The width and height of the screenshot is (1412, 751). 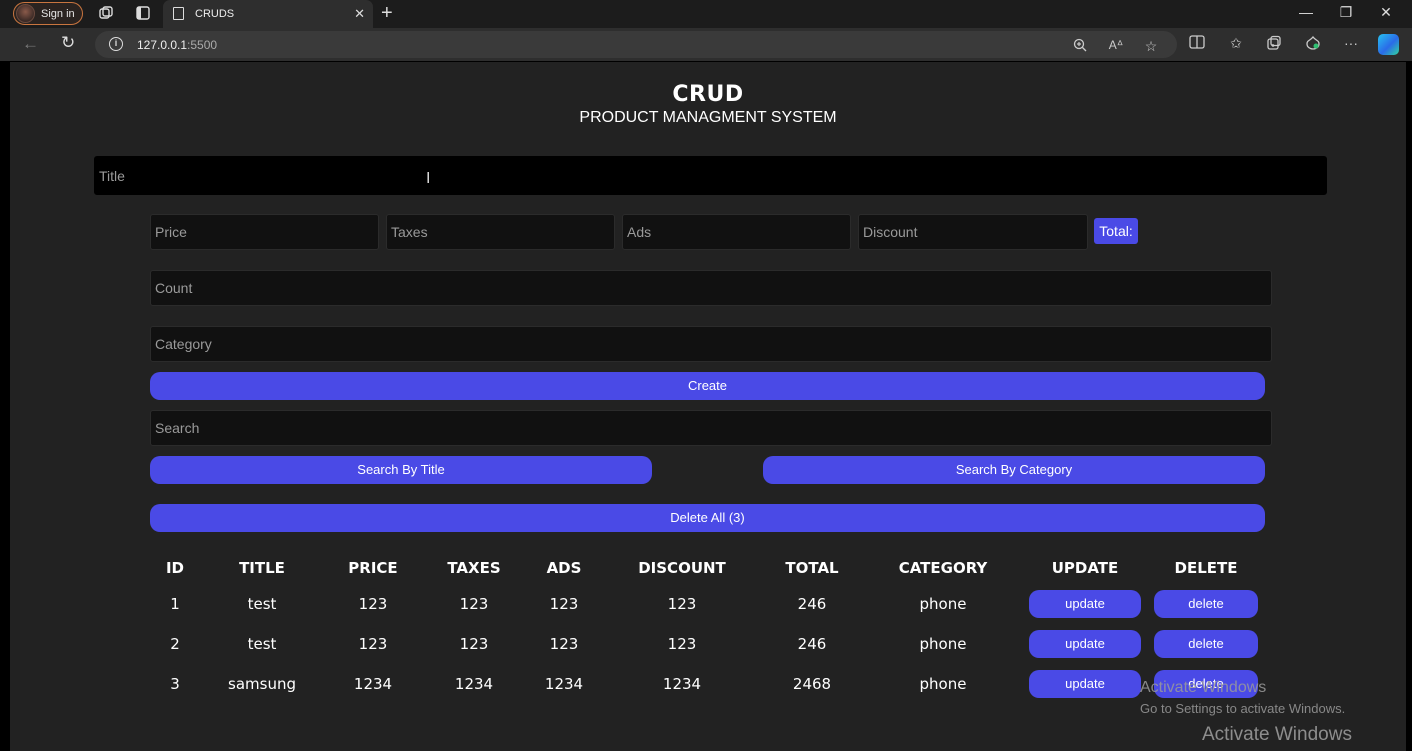 What do you see at coordinates (1306, 12) in the screenshot?
I see `minimize-button: —` at bounding box center [1306, 12].